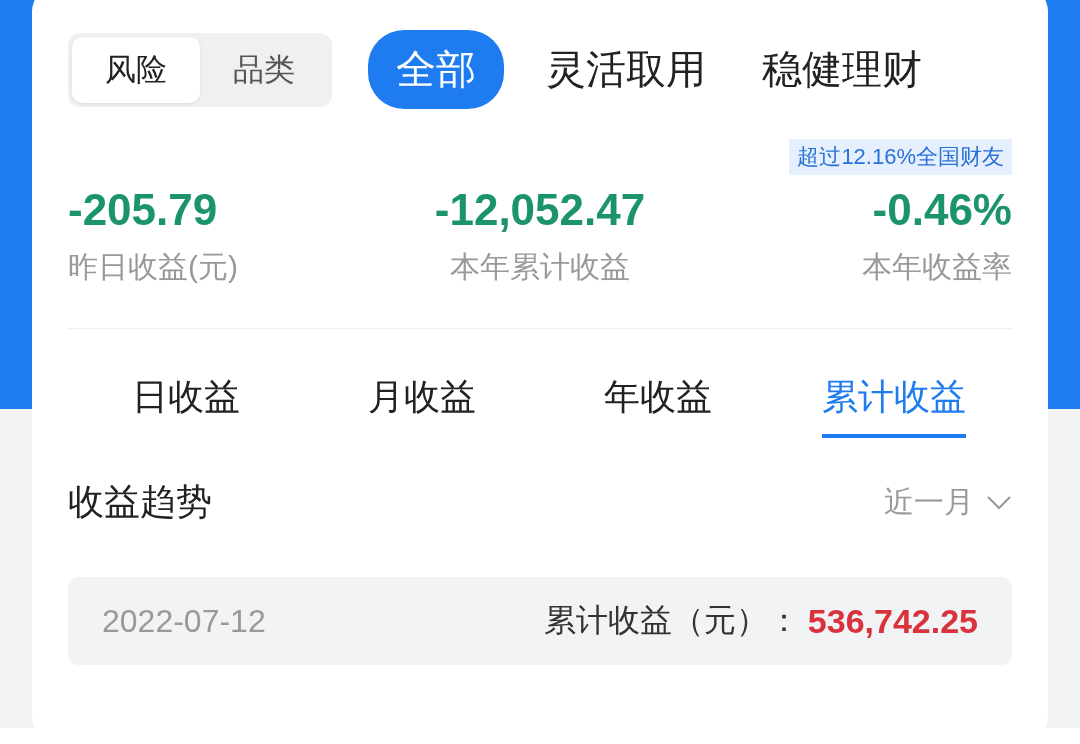  Describe the element at coordinates (436, 69) in the screenshot. I see `category-tab: 全部` at that location.